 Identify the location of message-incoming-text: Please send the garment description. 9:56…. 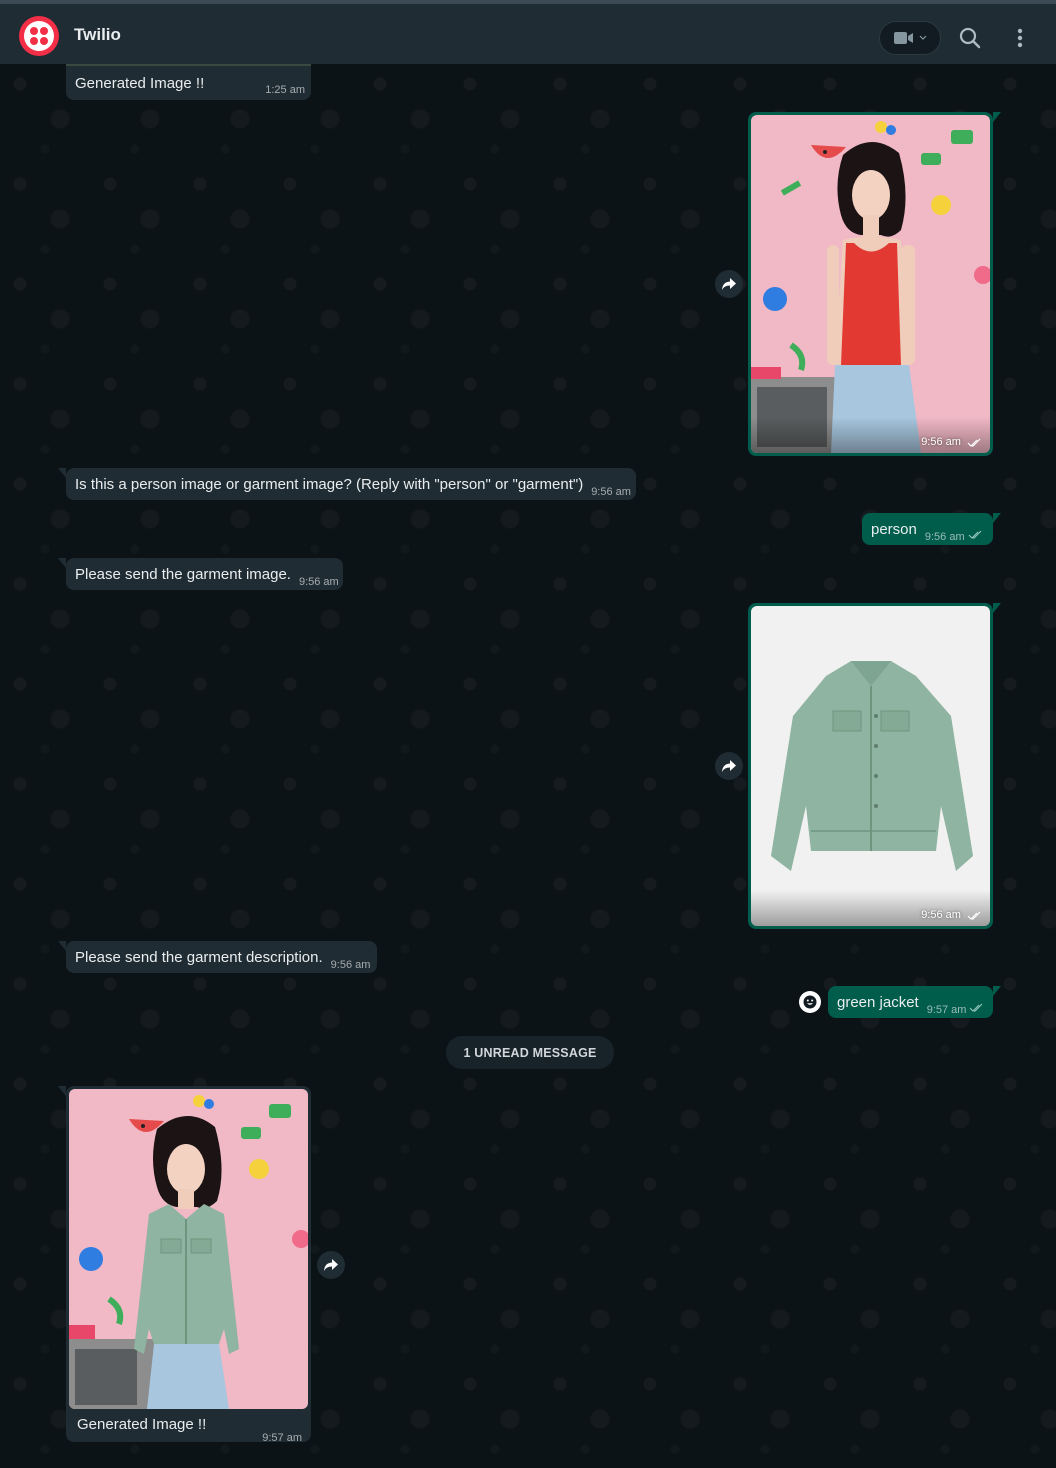
(217, 957).